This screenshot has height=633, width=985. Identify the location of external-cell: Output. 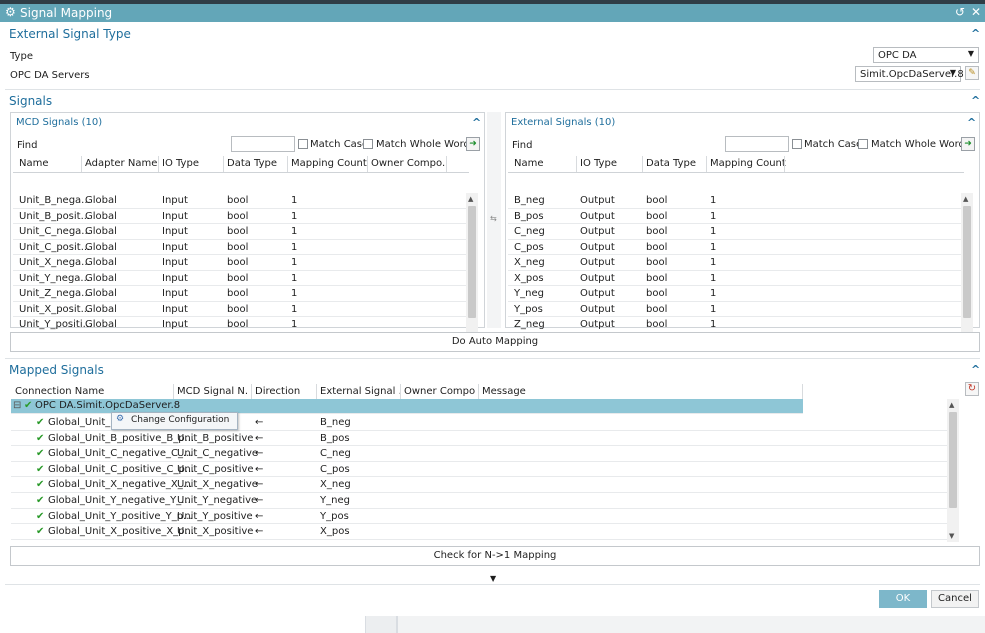
(597, 278).